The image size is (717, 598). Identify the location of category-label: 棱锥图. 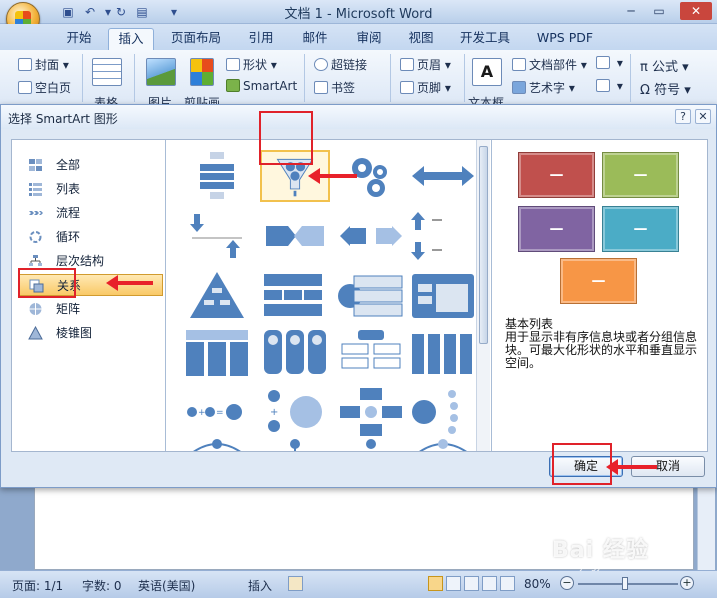
(74, 333).